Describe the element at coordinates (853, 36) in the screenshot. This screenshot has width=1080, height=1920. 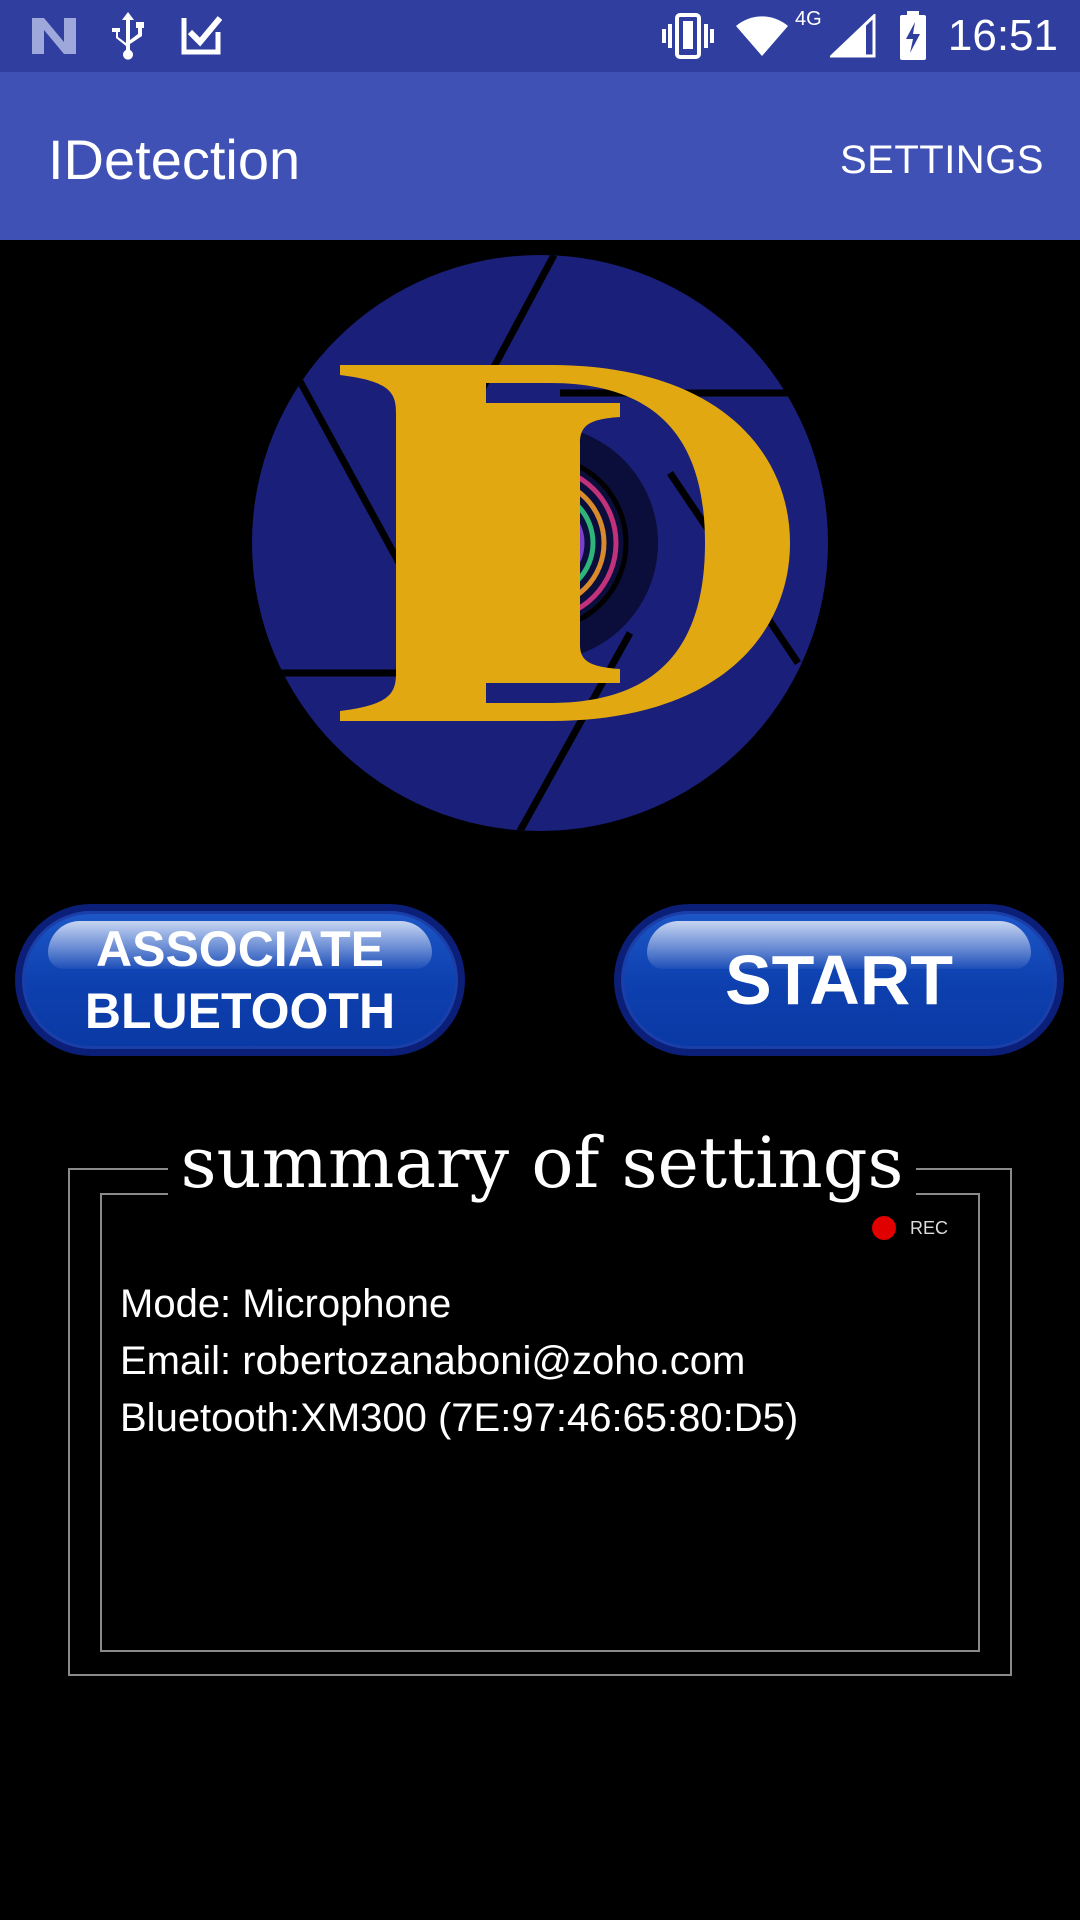
I see `cell-signal-icon` at that location.